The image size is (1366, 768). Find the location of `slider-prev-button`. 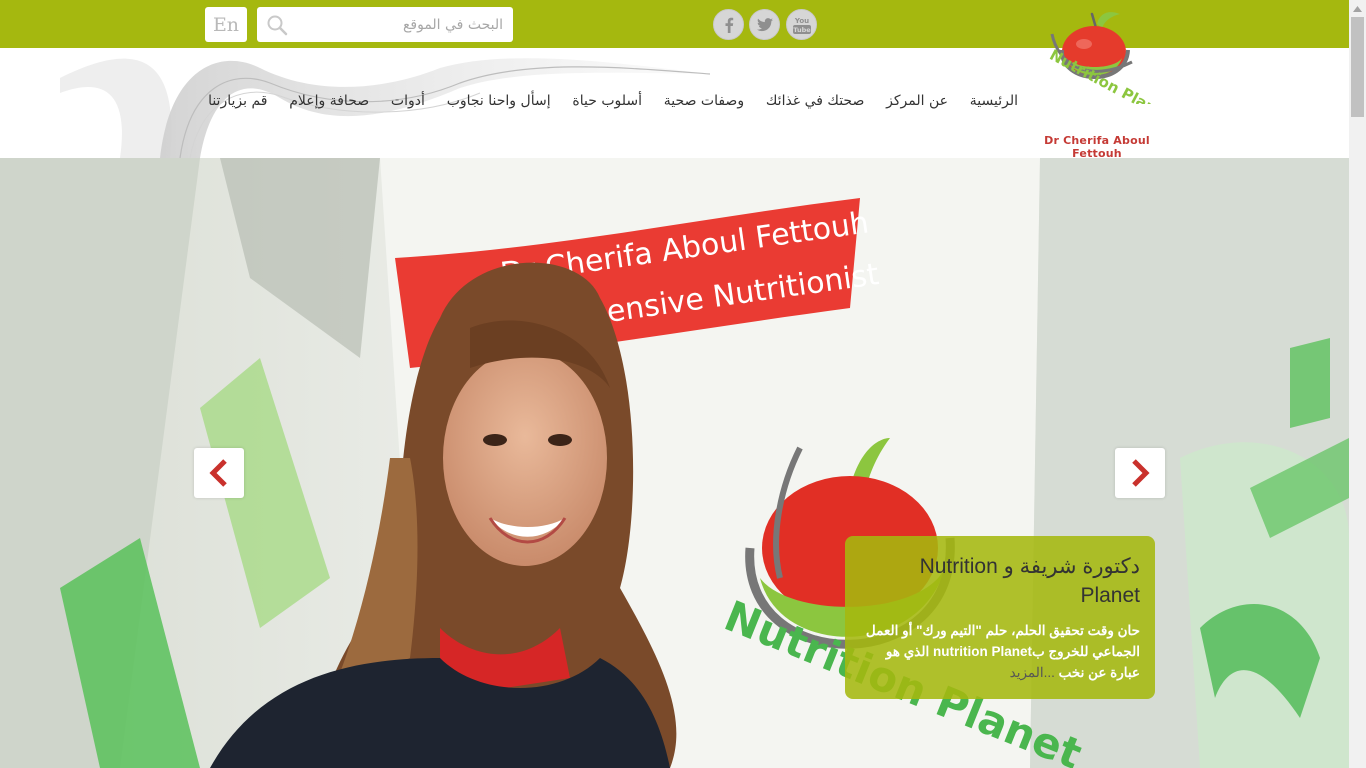

slider-prev-button is located at coordinates (219, 473).